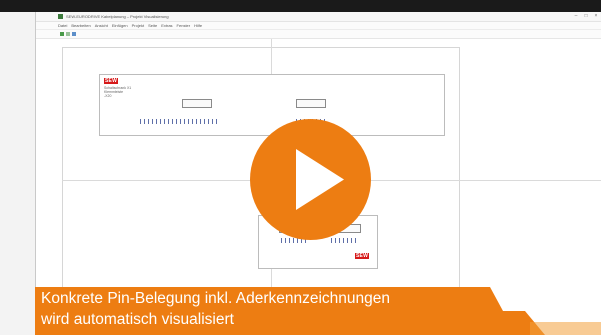  Describe the element at coordinates (178, 121) in the screenshot. I see `pin-row-left` at that location.